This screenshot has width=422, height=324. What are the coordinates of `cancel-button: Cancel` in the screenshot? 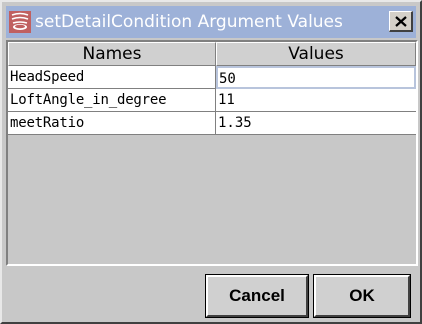 It's located at (257, 296).